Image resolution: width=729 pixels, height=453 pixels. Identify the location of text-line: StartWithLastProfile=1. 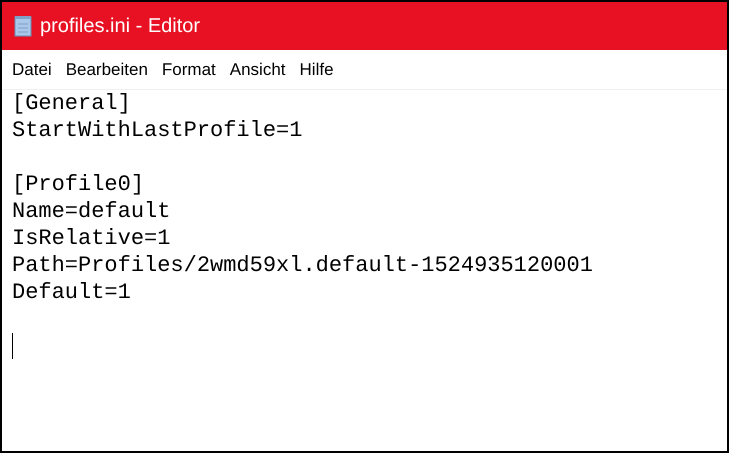
(157, 130).